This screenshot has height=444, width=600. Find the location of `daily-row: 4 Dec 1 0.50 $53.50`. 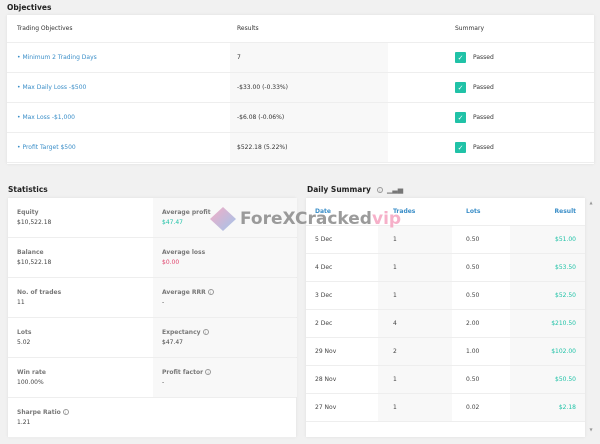

daily-row: 4 Dec 1 0.50 $53.50 is located at coordinates (445, 268).